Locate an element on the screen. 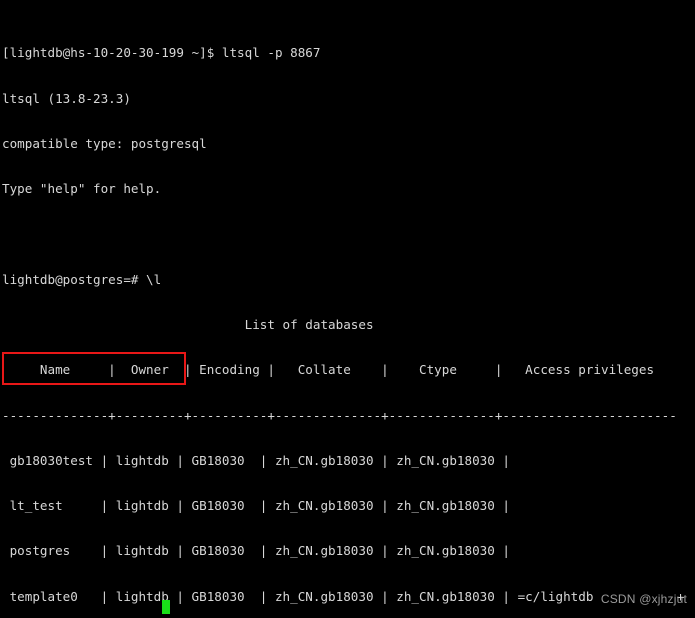 The image size is (695, 618). list-databases-title: List of databases is located at coordinates (188, 324).